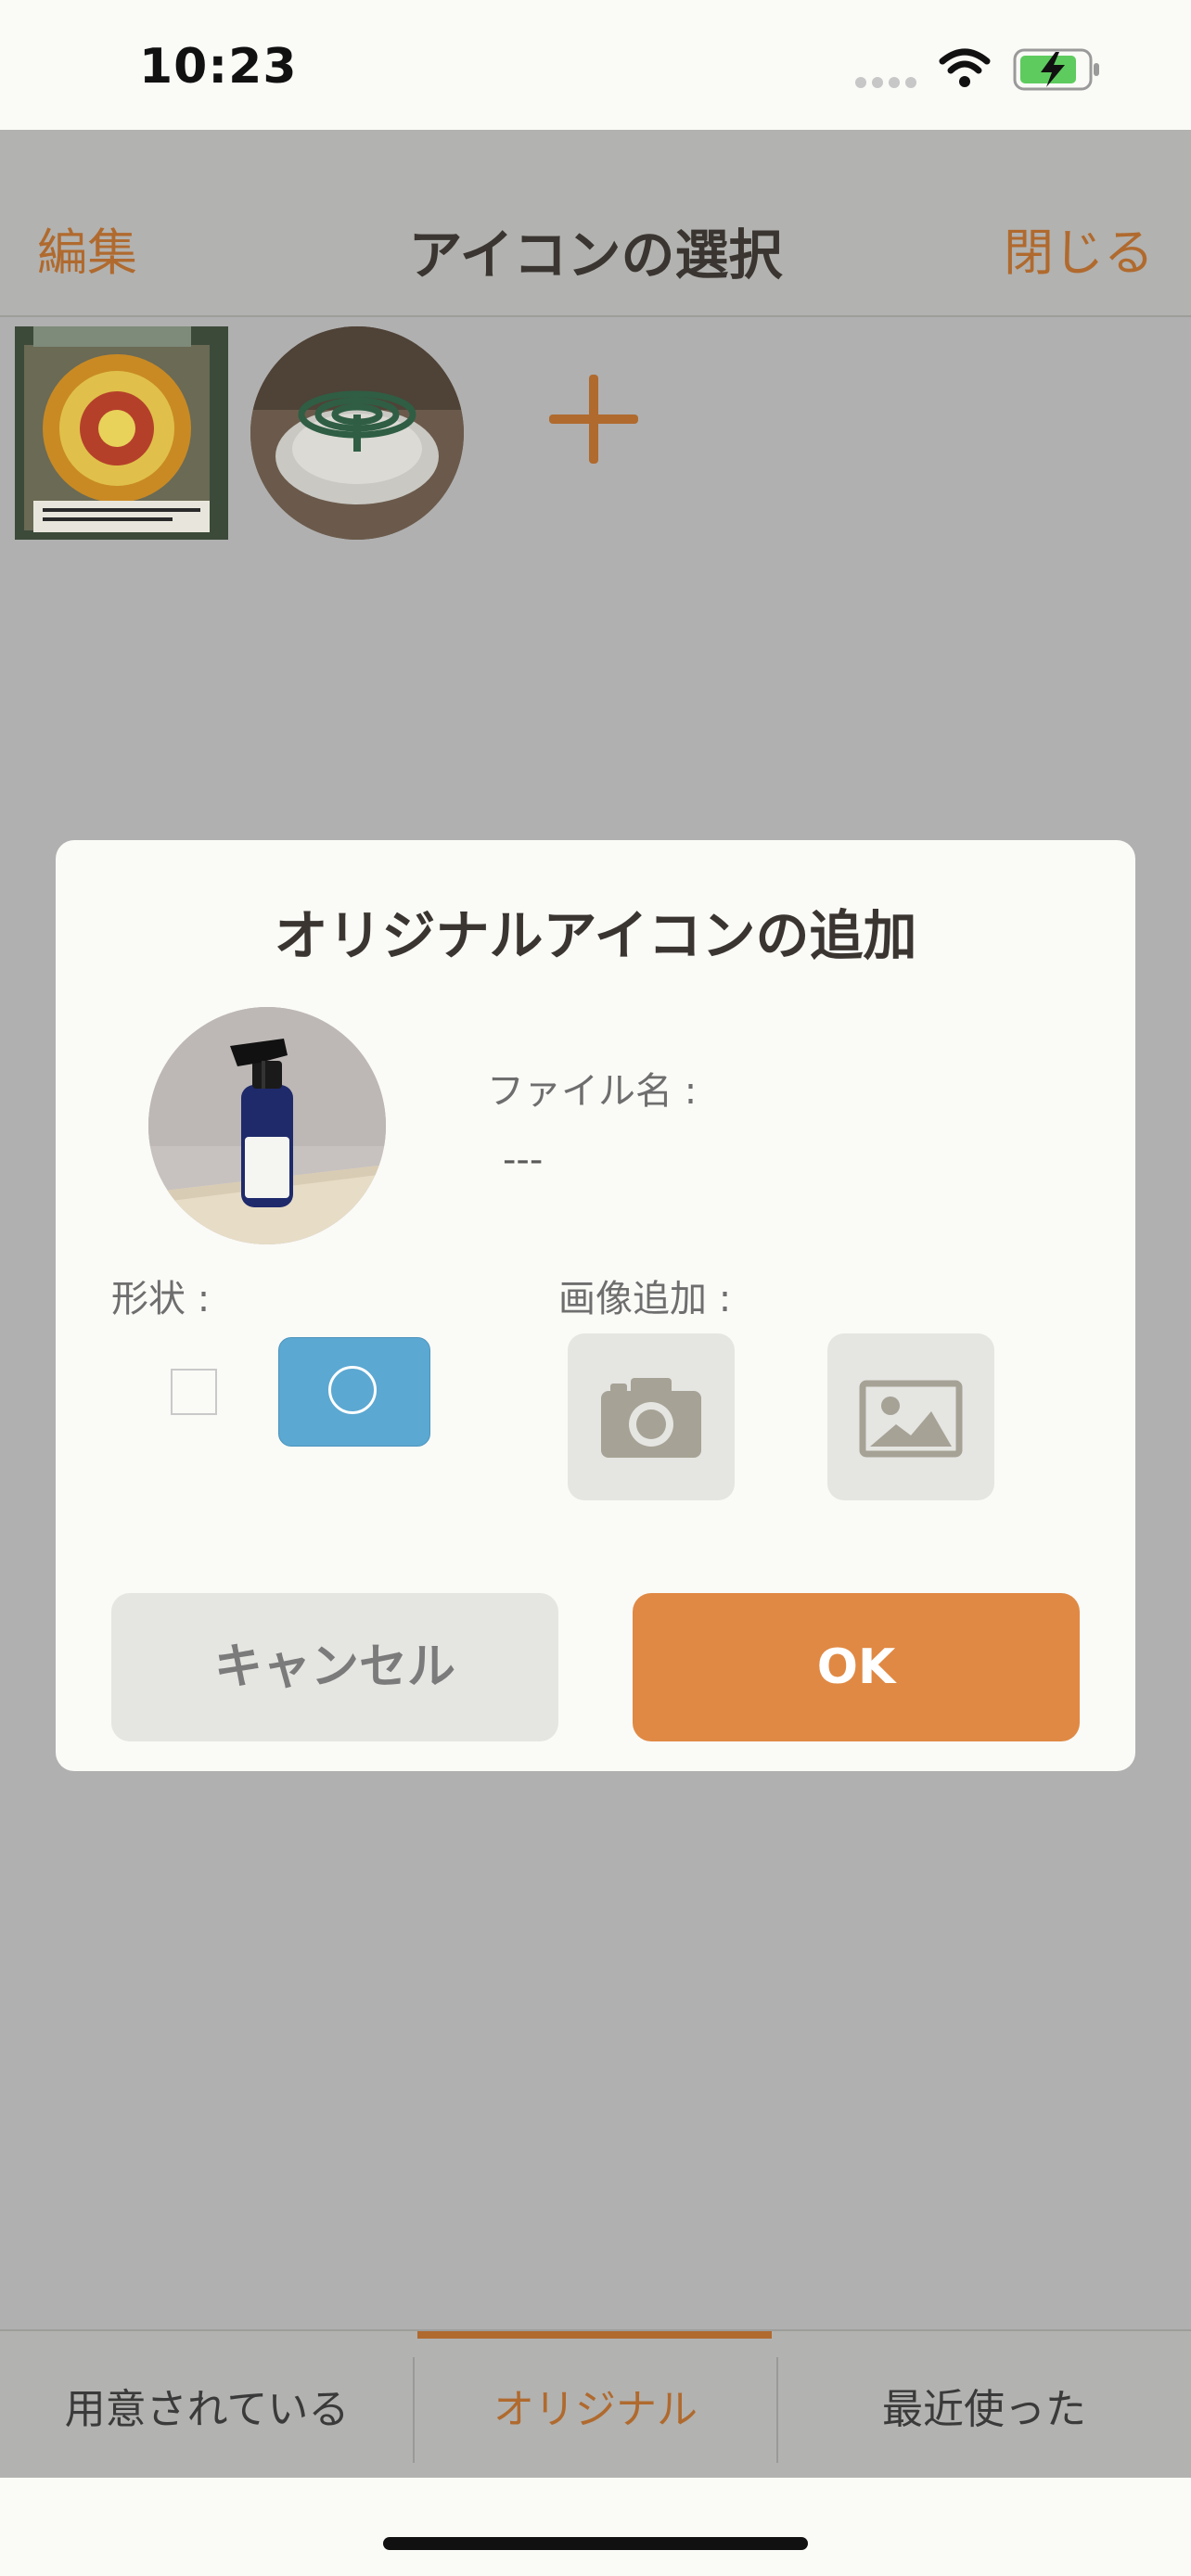 The image size is (1191, 2576). I want to click on tab-original: オリジナル, so click(595, 2406).